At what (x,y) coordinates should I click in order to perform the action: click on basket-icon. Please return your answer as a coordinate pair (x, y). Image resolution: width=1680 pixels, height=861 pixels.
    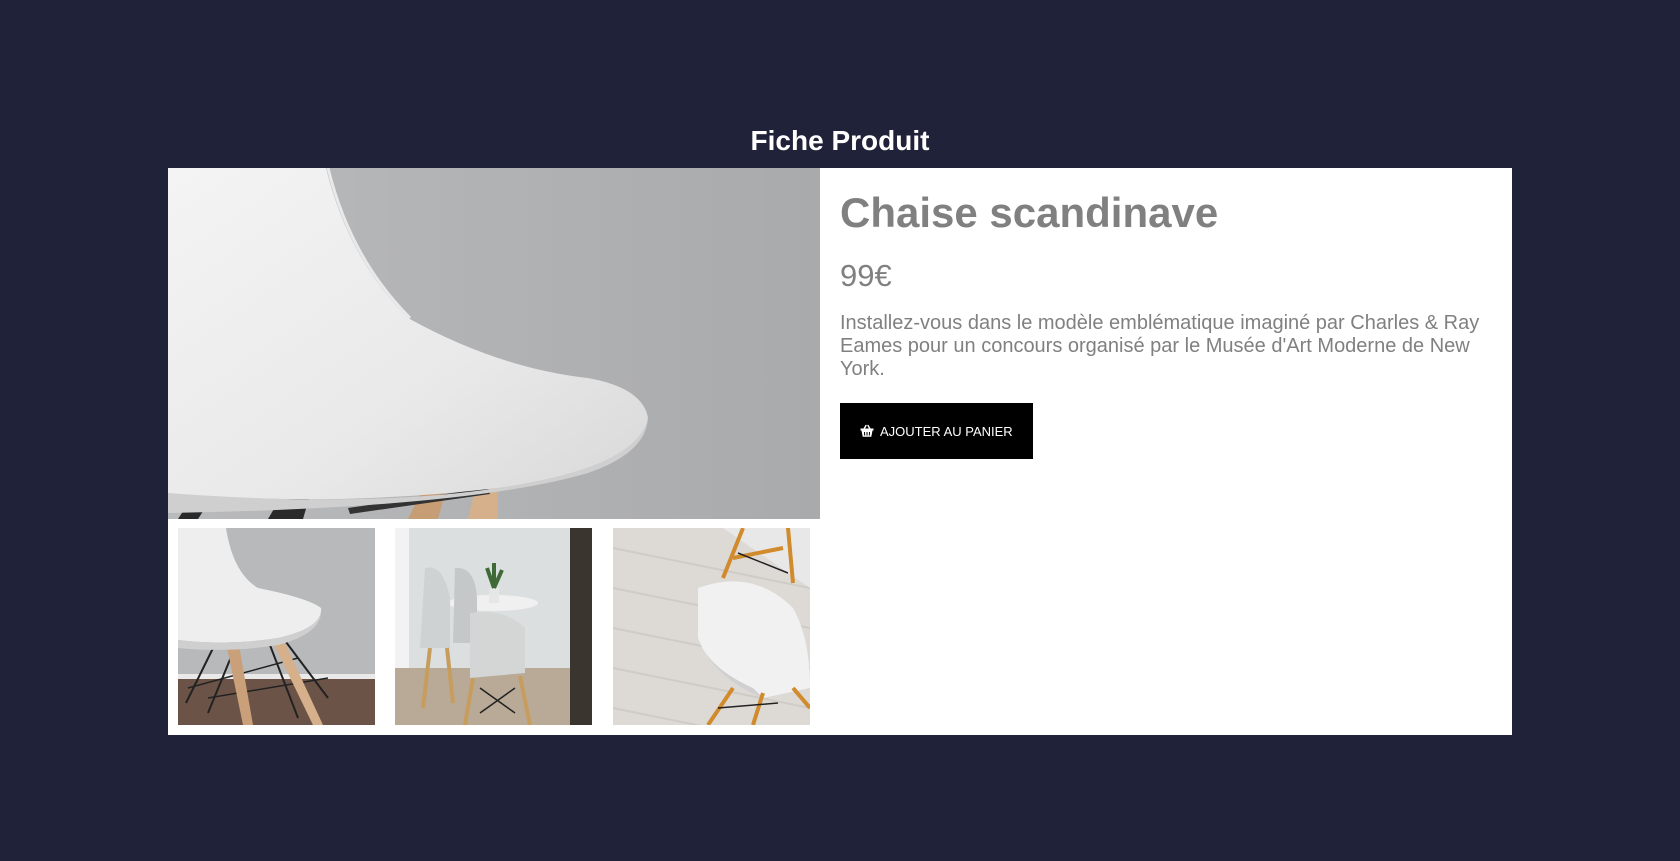
    Looking at the image, I should click on (867, 431).